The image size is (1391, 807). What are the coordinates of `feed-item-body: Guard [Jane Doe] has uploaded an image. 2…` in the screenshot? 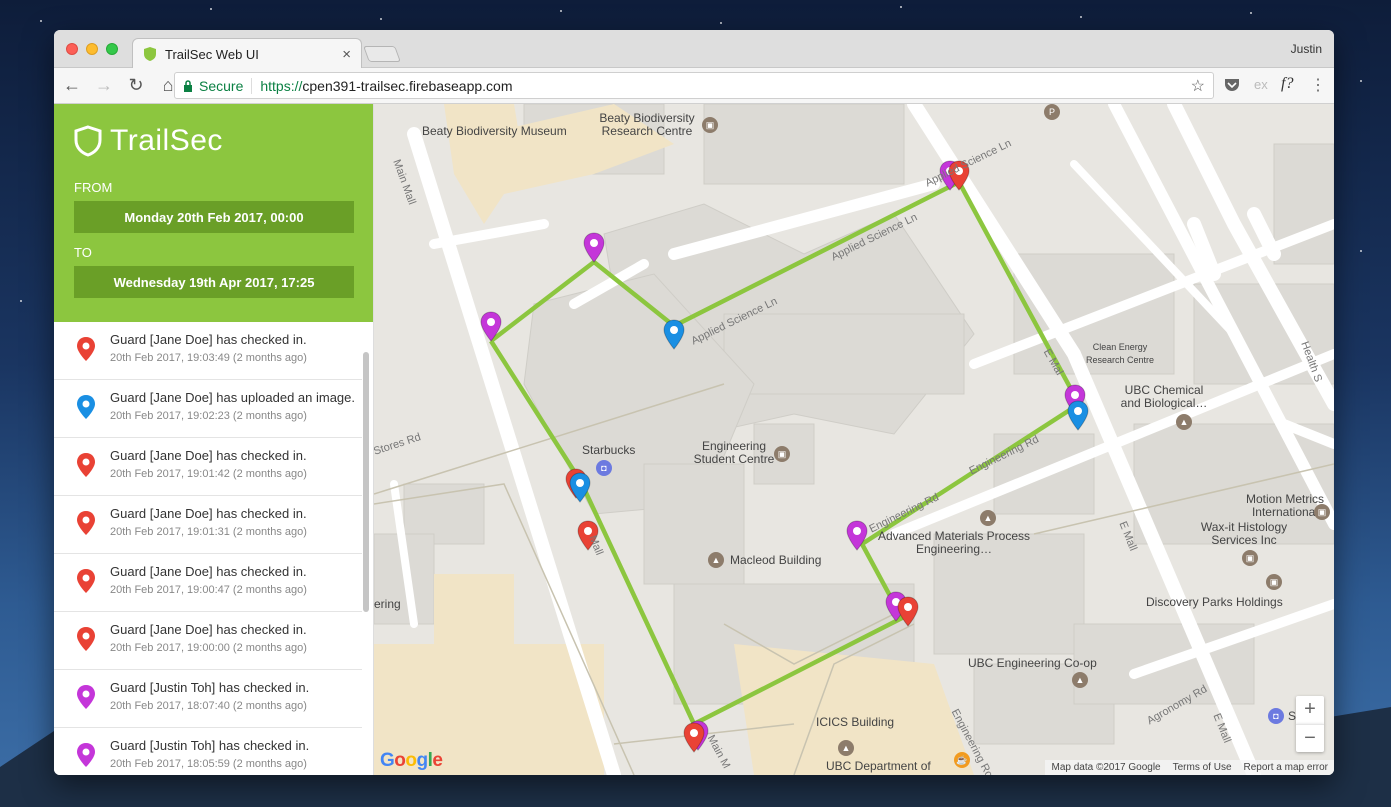 It's located at (232, 406).